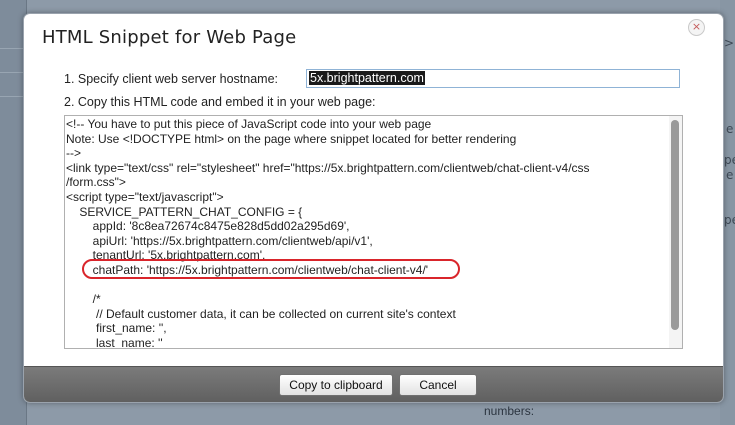 This screenshot has height=425, width=735. Describe the element at coordinates (675, 225) in the screenshot. I see `scrollbar-thumb` at that location.